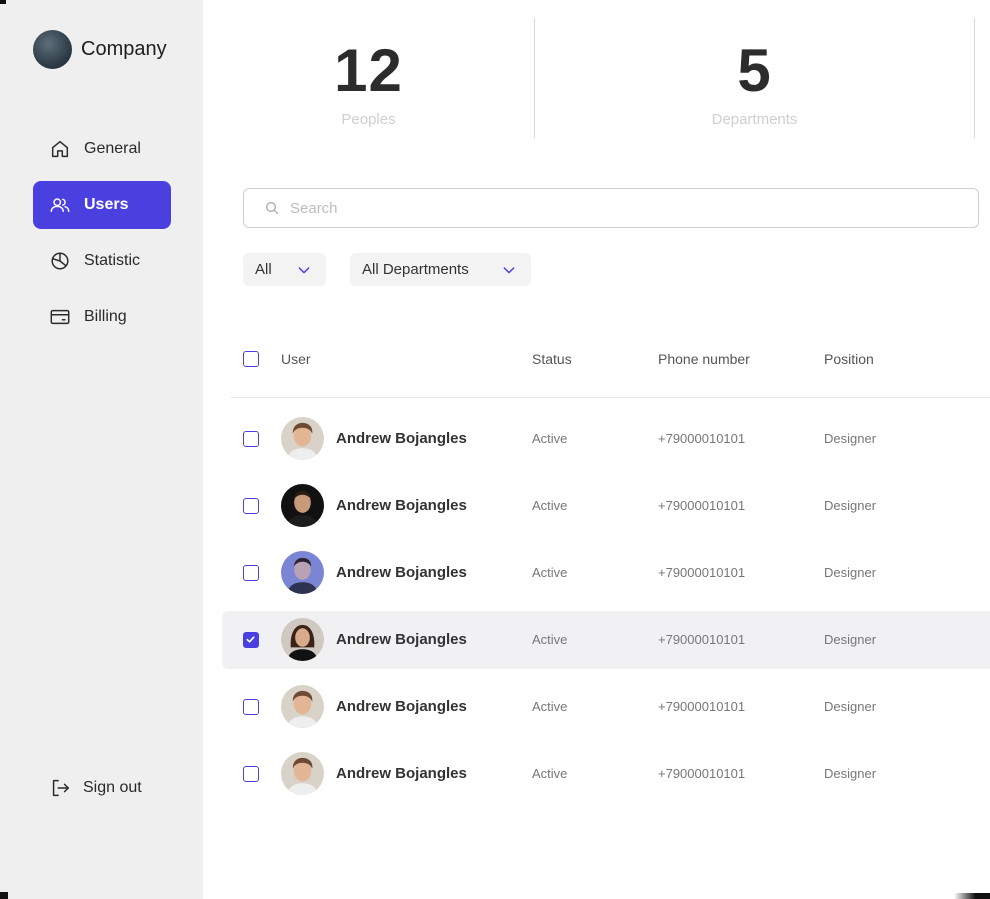  Describe the element at coordinates (552, 359) in the screenshot. I see `column-header-status: Status` at that location.